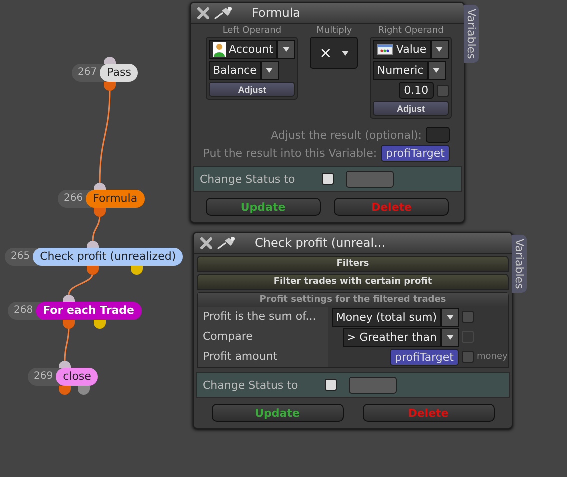 Image resolution: width=567 pixels, height=477 pixels. Describe the element at coordinates (89, 311) in the screenshot. I see `flow-node: For each Trade` at that location.